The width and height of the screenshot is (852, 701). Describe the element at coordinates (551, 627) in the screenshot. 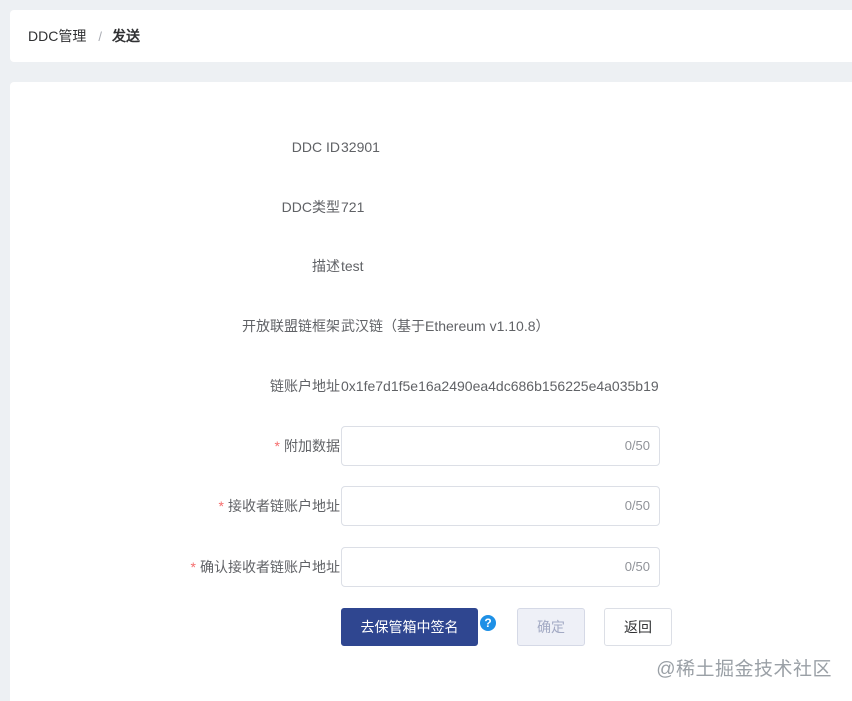

I see `confirm-button: 确定` at that location.